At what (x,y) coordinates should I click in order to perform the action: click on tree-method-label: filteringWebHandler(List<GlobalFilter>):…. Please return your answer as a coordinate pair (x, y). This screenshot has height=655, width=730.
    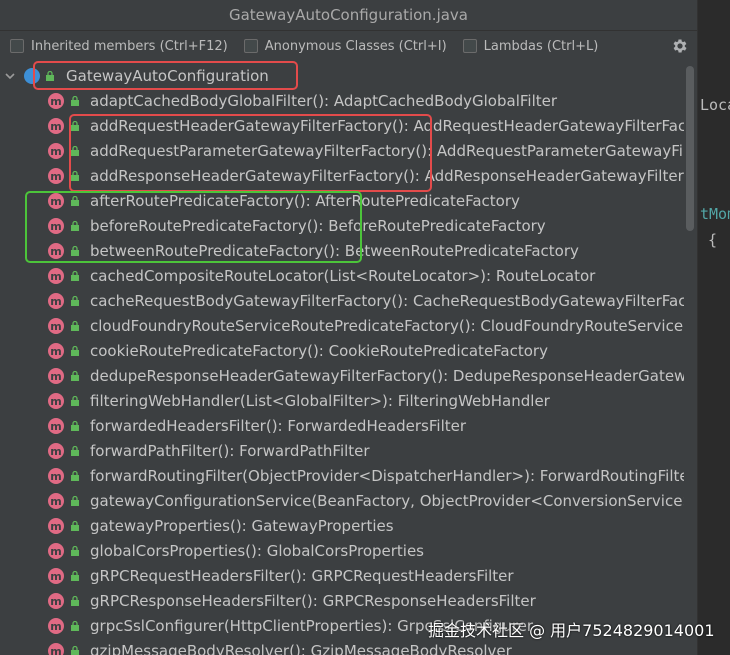
    Looking at the image, I should click on (320, 401).